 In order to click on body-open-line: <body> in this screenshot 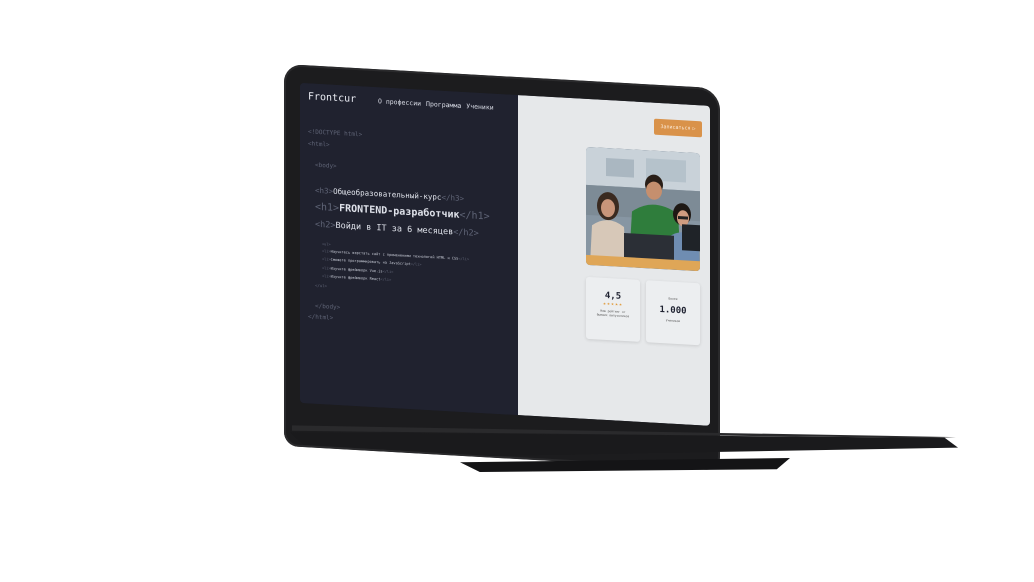, I will do `click(326, 165)`.